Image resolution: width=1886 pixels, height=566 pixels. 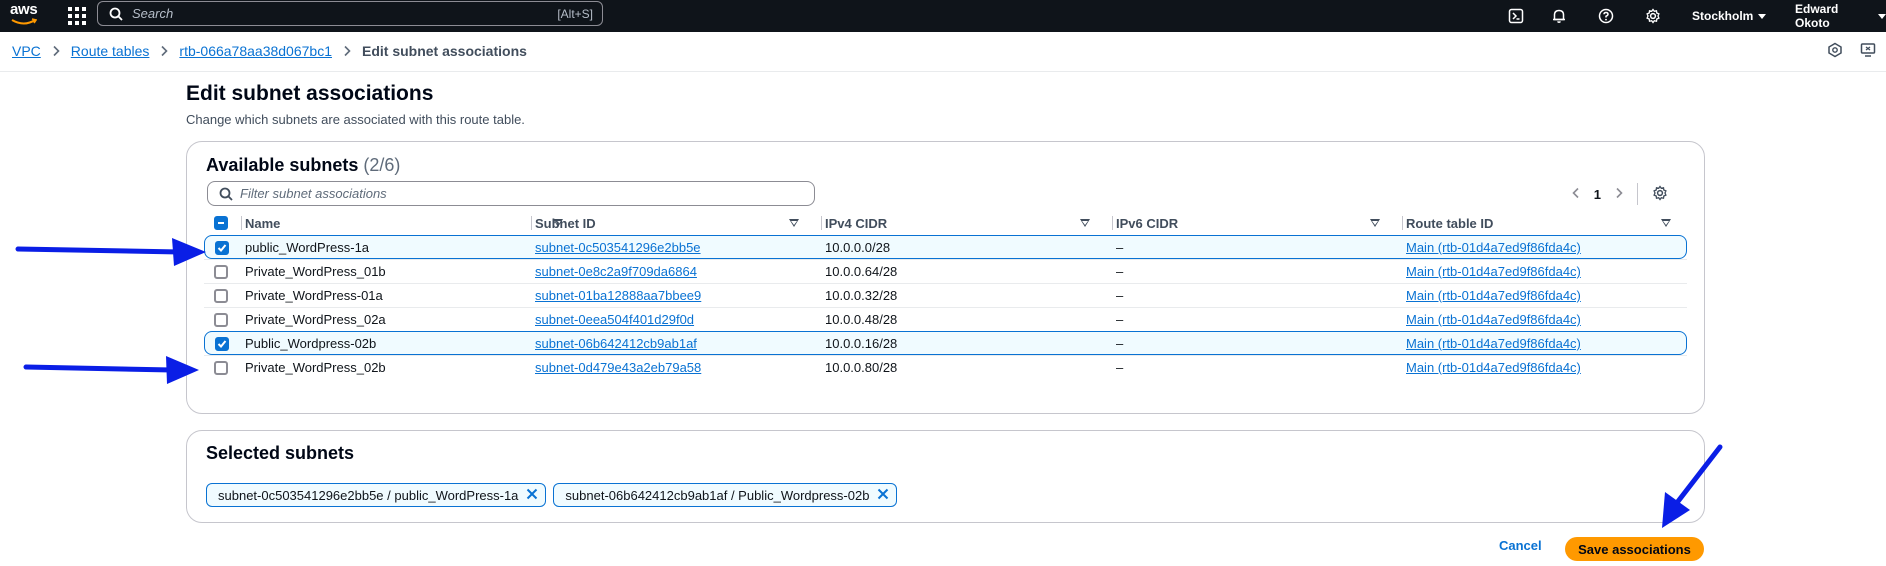 What do you see at coordinates (110, 51) in the screenshot?
I see `breadcrumb-route-tables: Route tables` at bounding box center [110, 51].